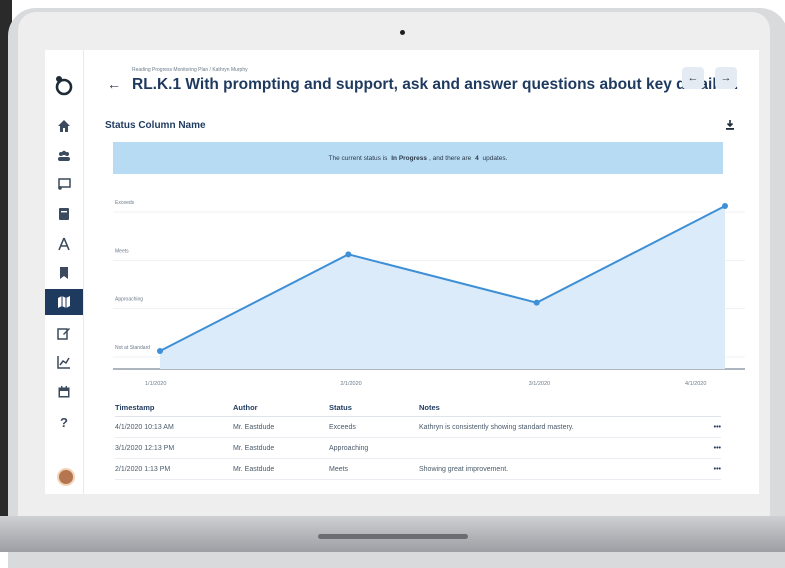  I want to click on column-header-notes: Notes, so click(560, 407).